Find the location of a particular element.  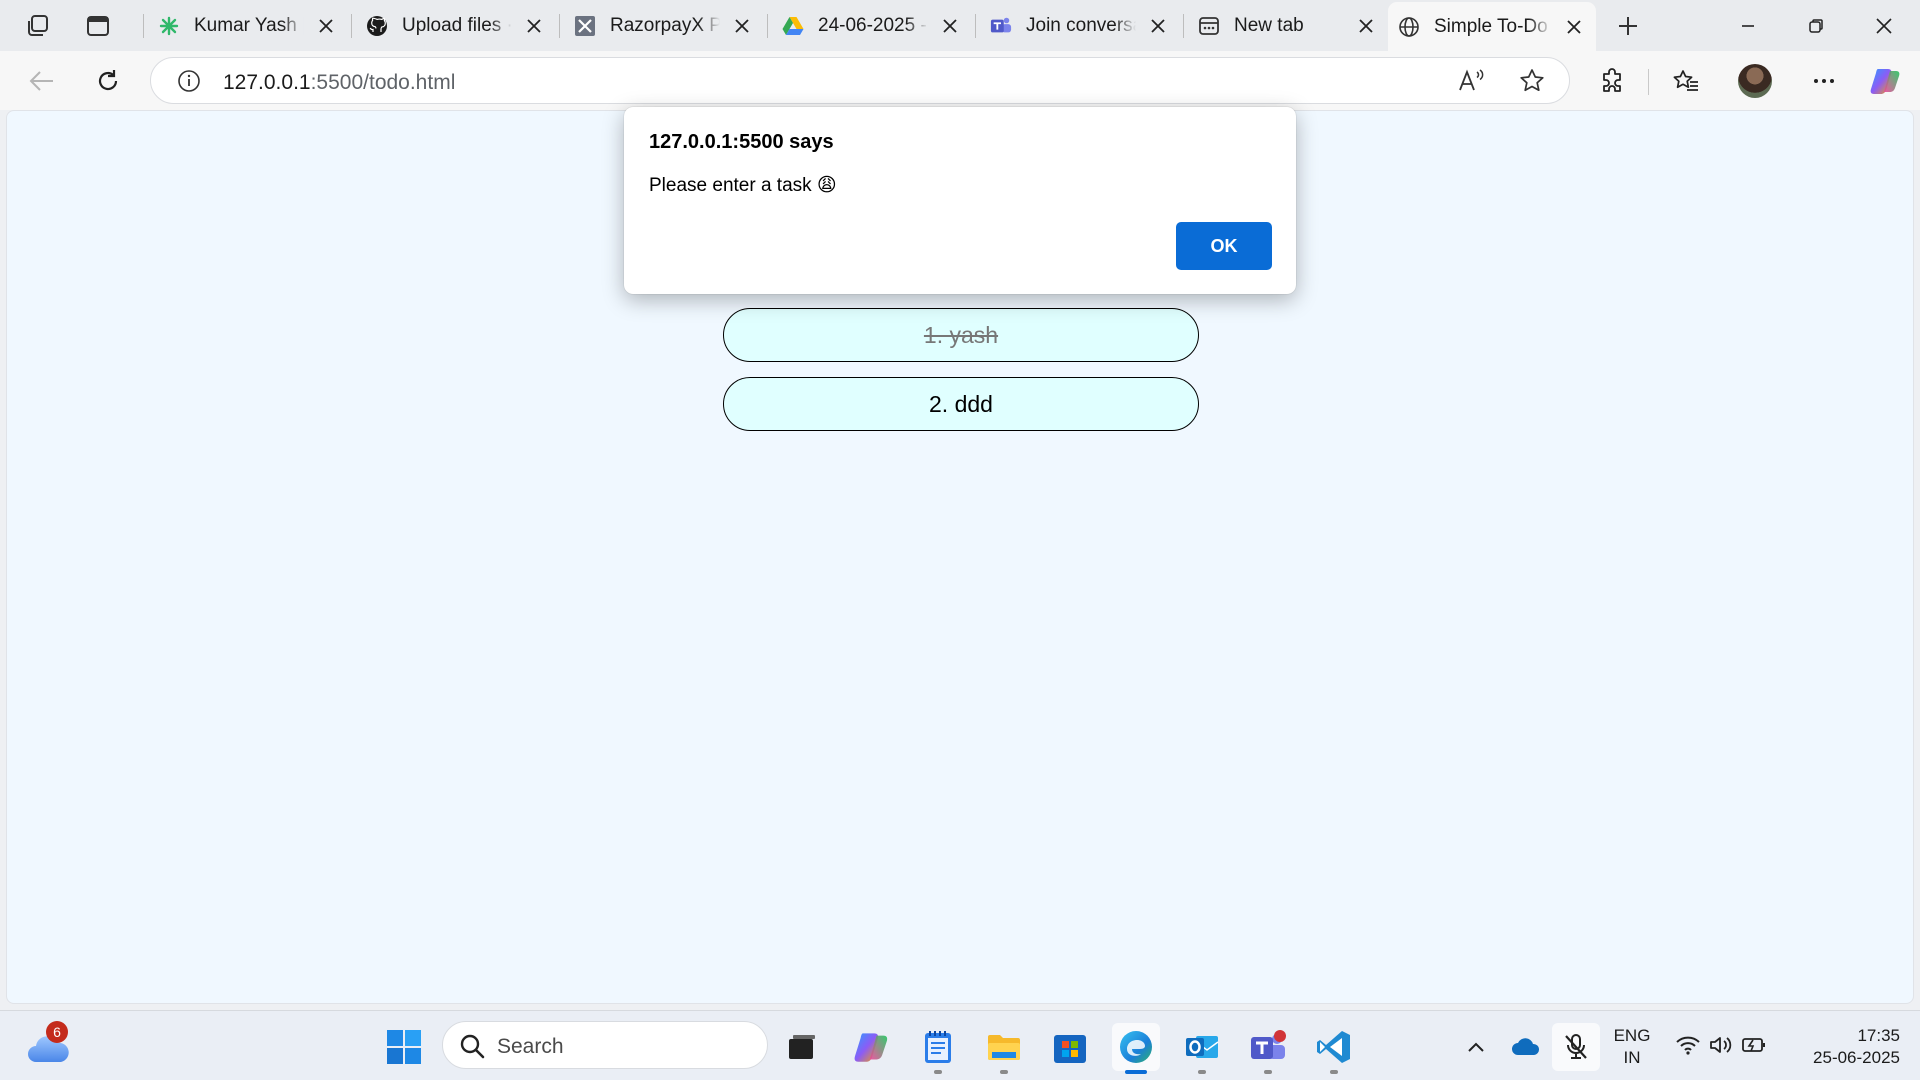

refresh-button is located at coordinates (108, 81).